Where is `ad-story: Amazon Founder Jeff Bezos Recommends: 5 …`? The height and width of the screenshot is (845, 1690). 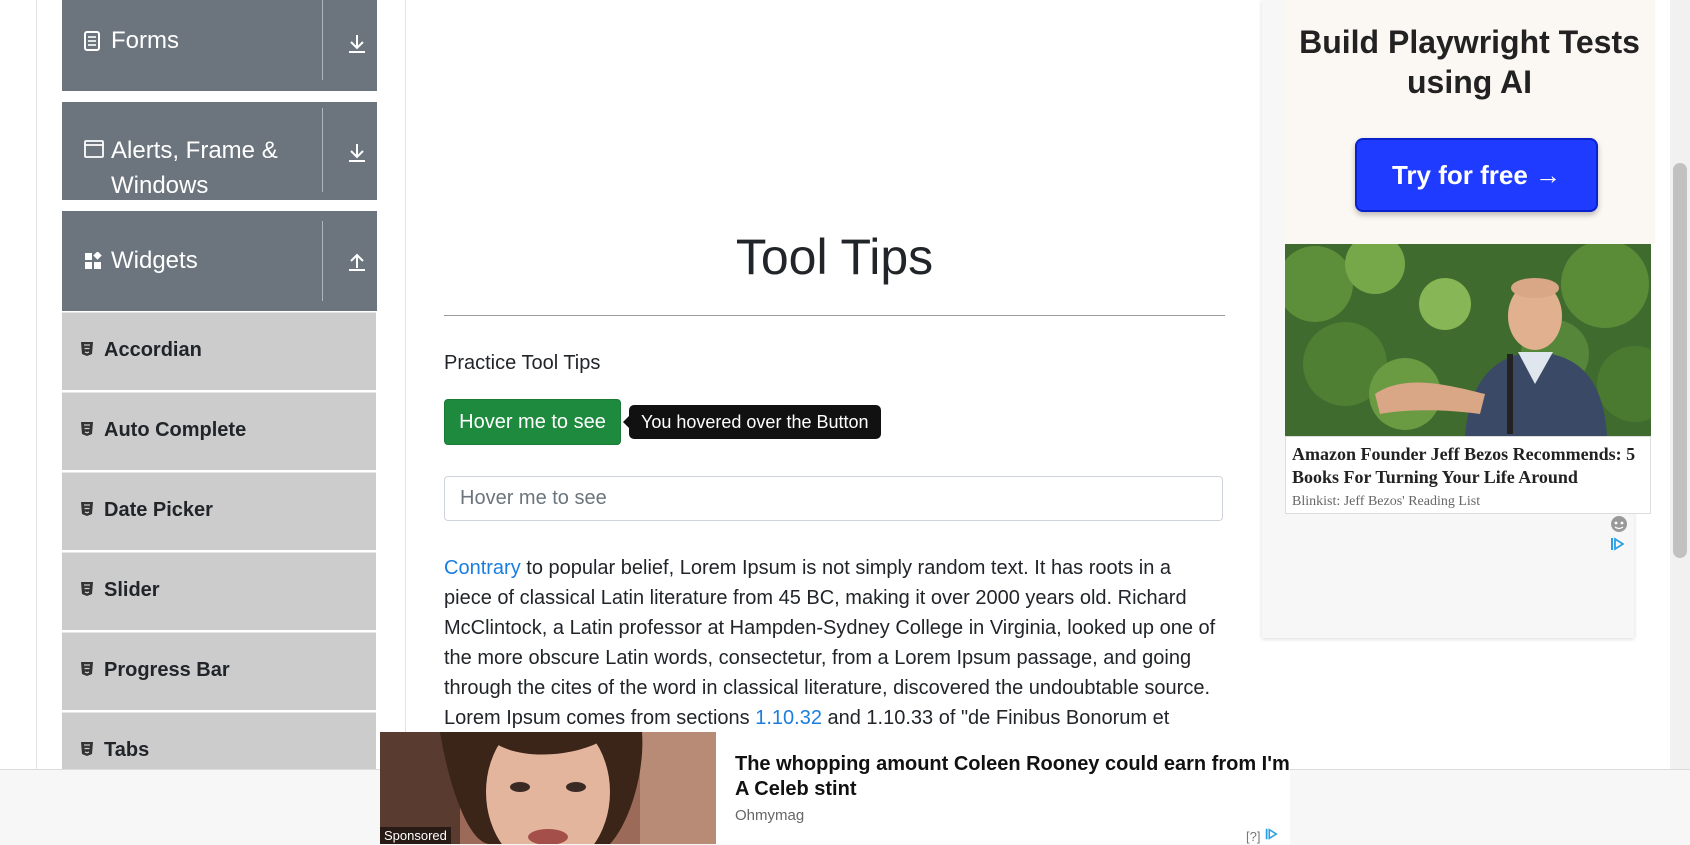
ad-story: Amazon Founder Jeff Bezos Recommends: 5 … is located at coordinates (1468, 475).